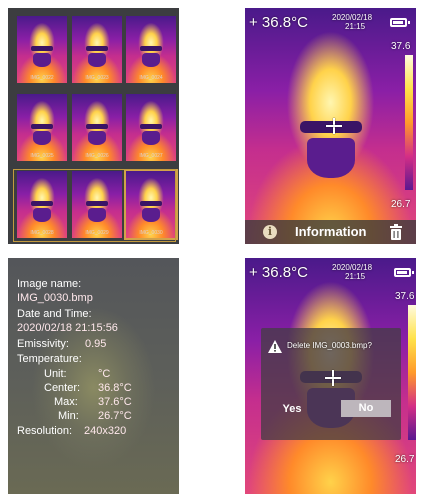 The height and width of the screenshot is (498, 423). What do you see at coordinates (151, 78) in the screenshot?
I see `thumbnail-caption: IMG_0024` at bounding box center [151, 78].